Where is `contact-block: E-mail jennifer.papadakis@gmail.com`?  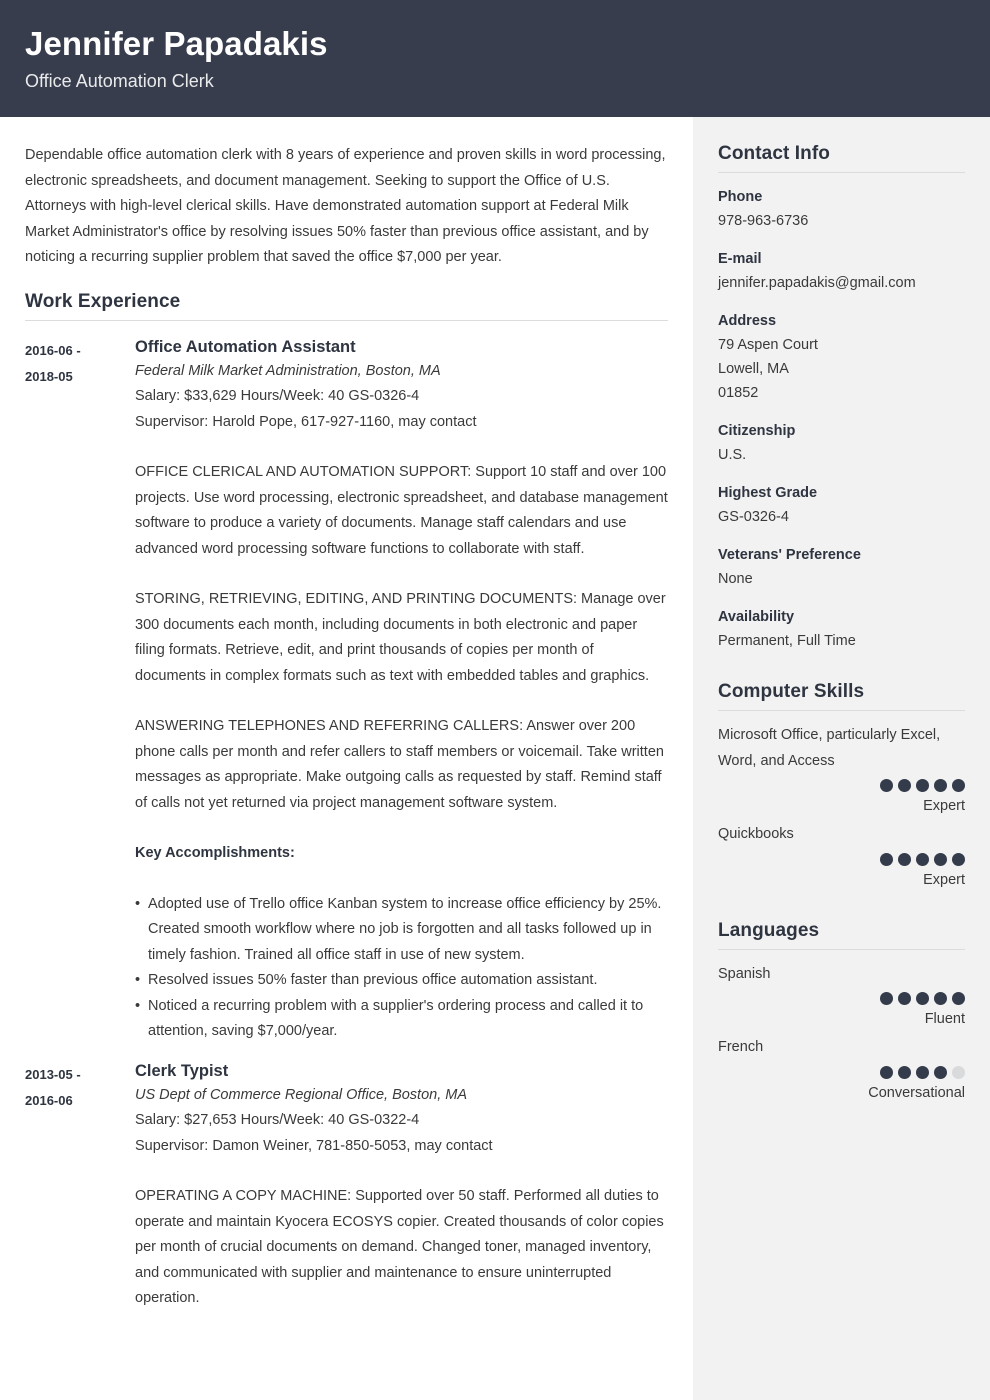
contact-block: E-mail jennifer.papadakis@gmail.com is located at coordinates (841, 271).